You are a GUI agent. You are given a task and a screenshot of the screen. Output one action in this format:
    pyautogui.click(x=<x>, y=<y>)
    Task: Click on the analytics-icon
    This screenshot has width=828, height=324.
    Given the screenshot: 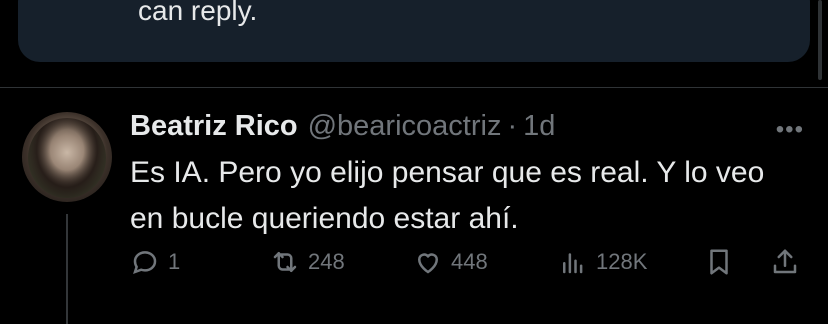 What is the action you would take?
    pyautogui.click(x=573, y=263)
    